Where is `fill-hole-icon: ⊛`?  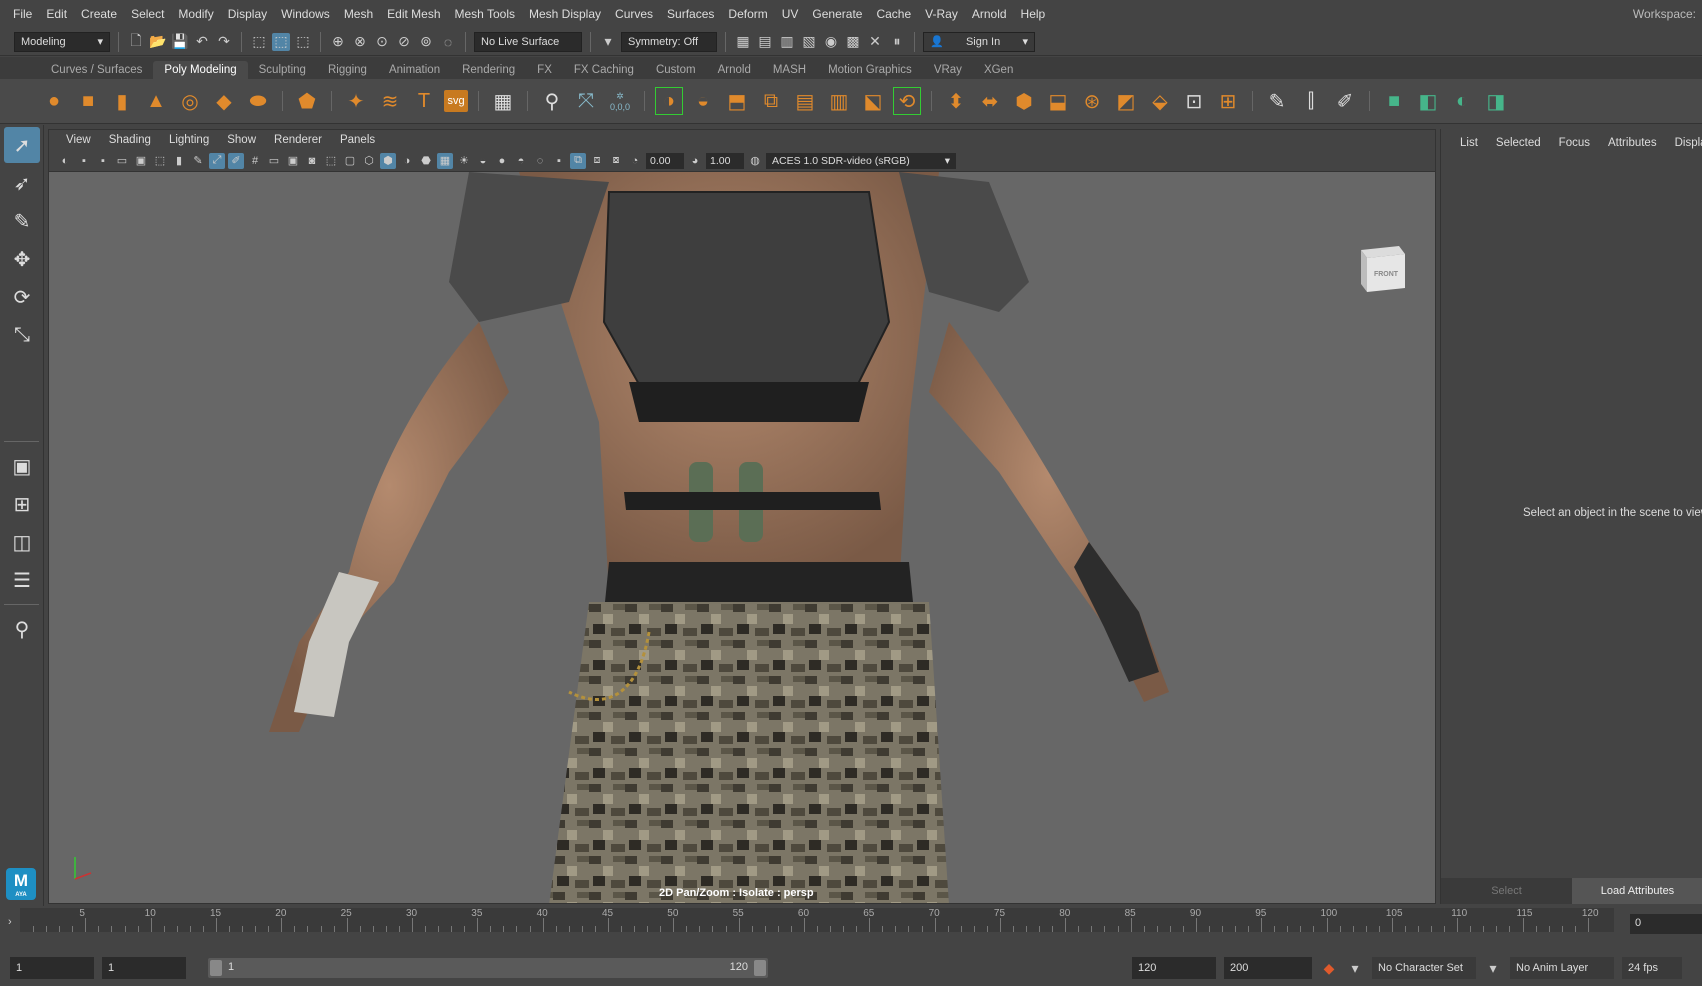
fill-hole-icon: ⊛ is located at coordinates (1092, 101).